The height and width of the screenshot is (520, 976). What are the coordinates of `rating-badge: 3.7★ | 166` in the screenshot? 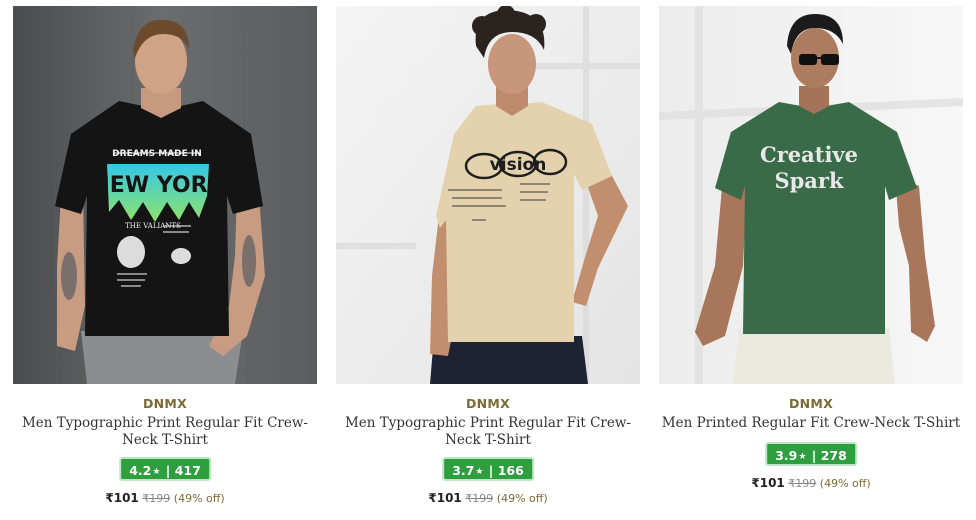 It's located at (488, 469).